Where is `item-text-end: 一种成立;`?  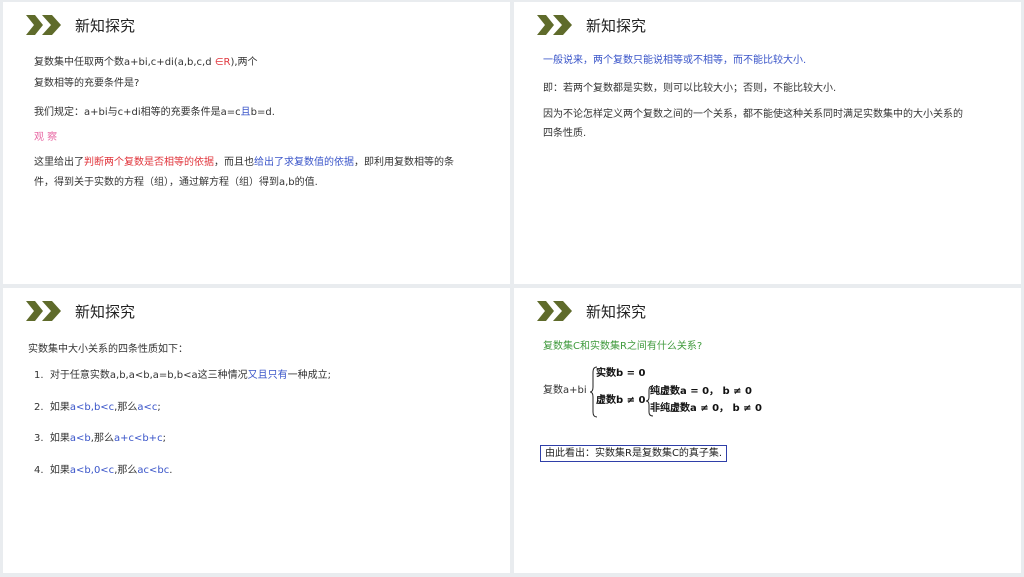 item-text-end: 一种成立; is located at coordinates (309, 375).